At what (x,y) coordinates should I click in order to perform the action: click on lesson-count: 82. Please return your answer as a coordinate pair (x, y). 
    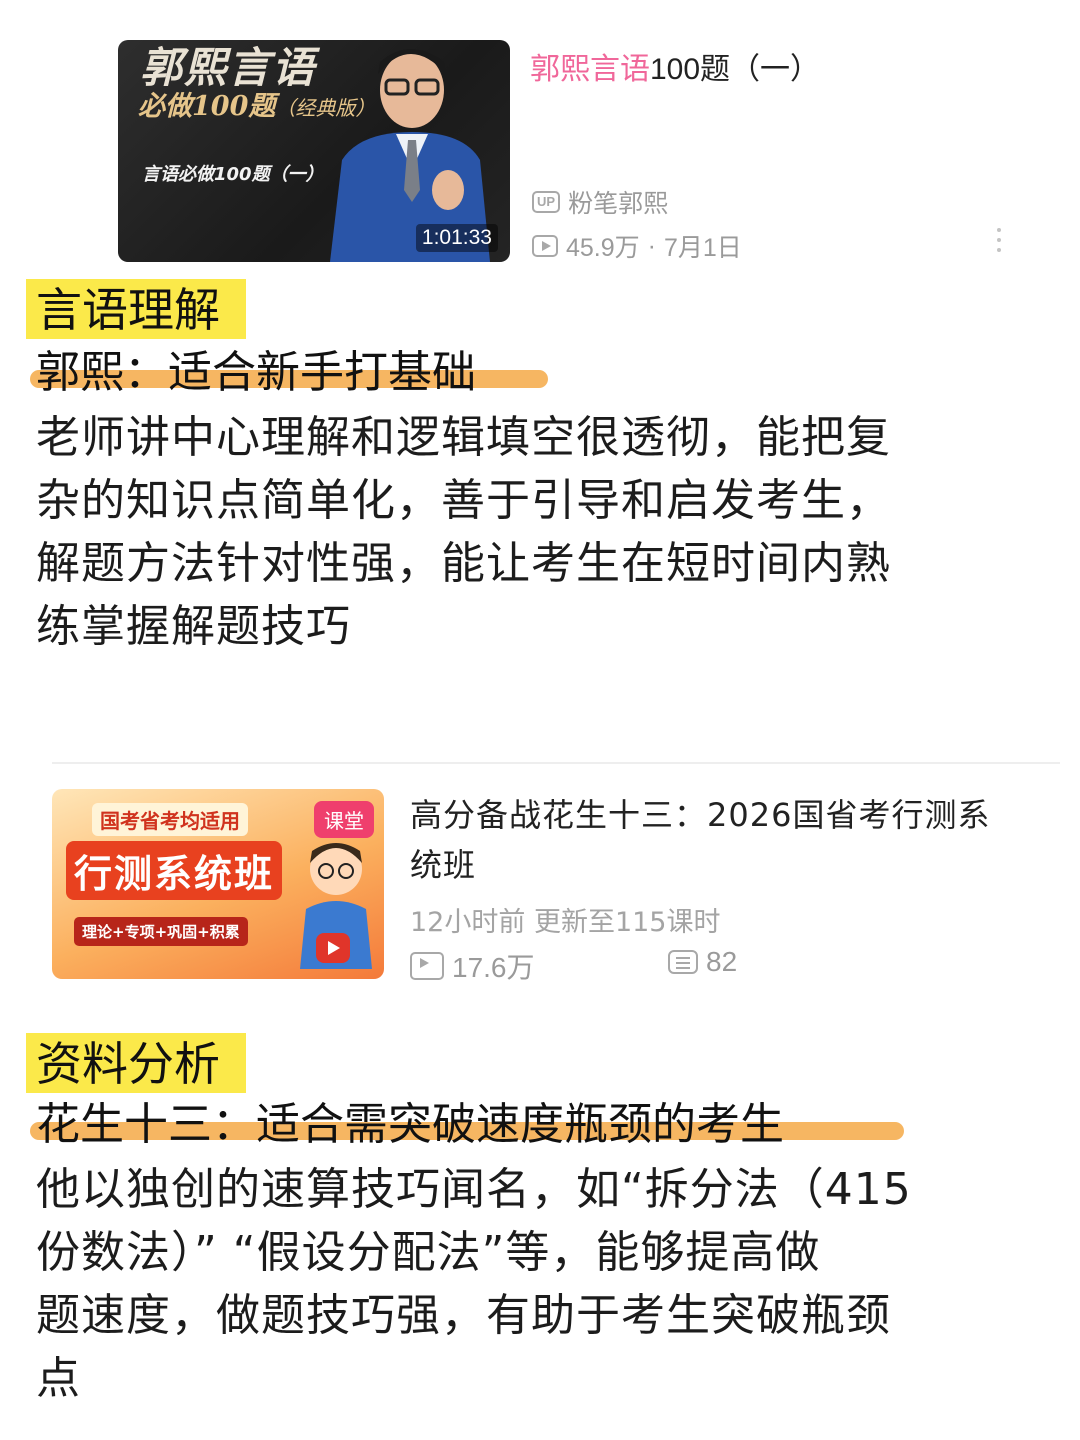
    Looking at the image, I should click on (722, 961).